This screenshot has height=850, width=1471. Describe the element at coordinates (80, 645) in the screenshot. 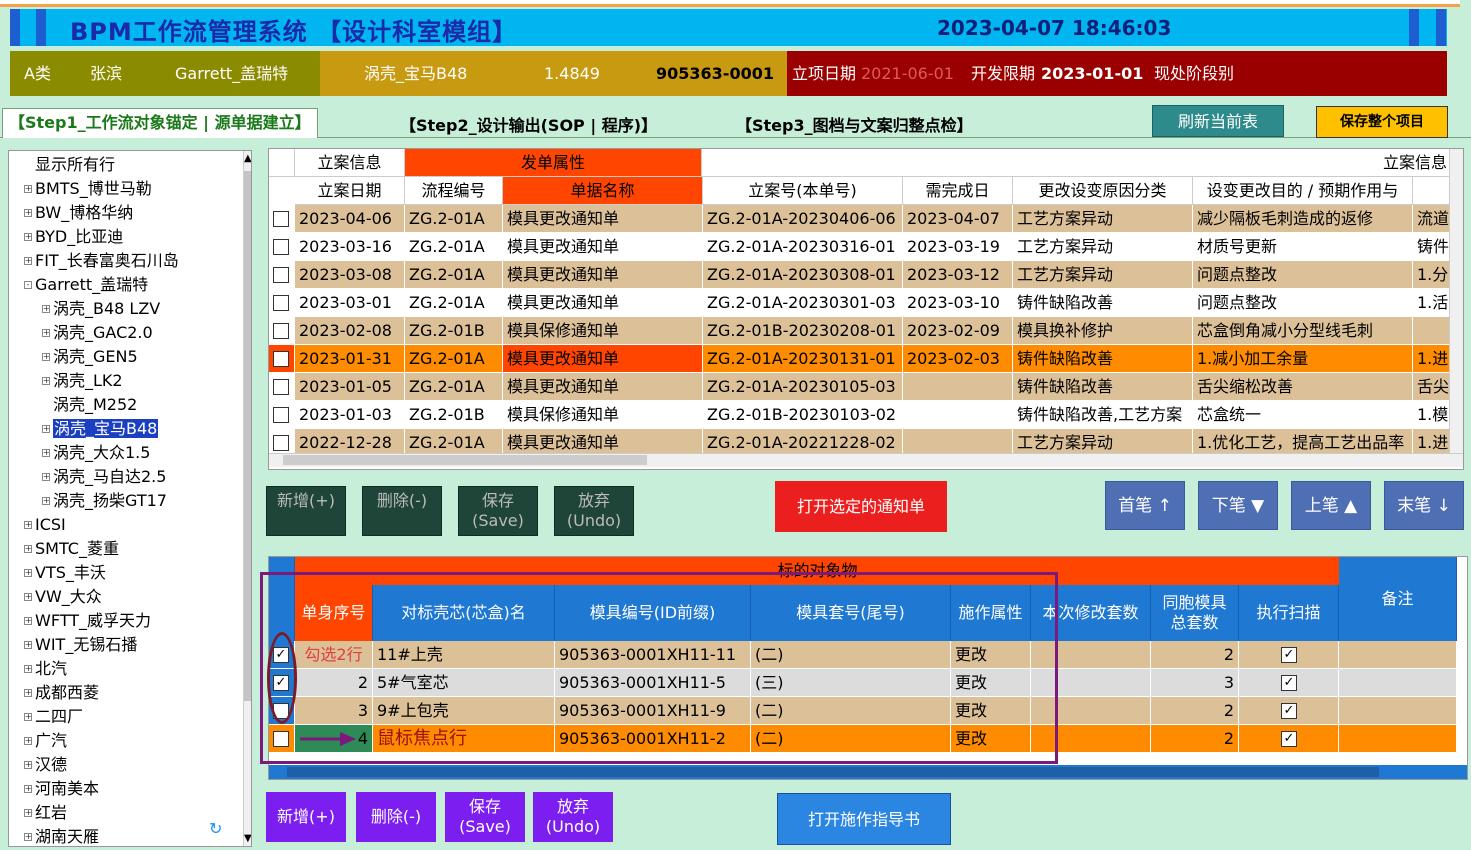

I see `tree-item: + WIT_无锡石播` at that location.